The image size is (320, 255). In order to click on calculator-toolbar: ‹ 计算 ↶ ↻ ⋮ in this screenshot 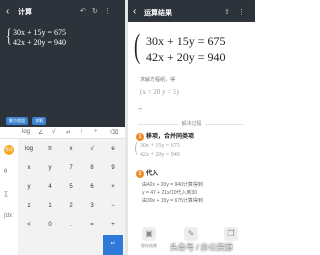, I will do `click(62, 13)`.